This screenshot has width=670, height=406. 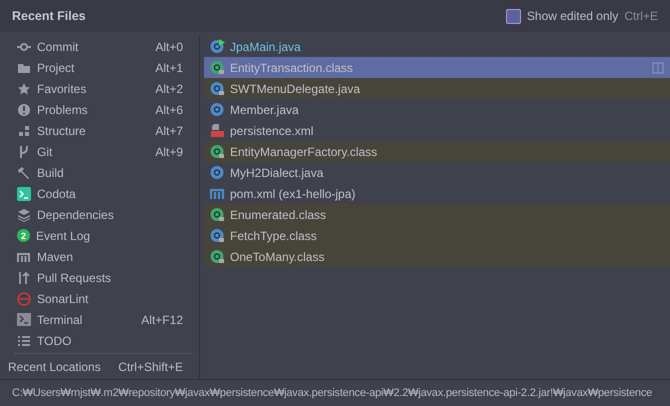 What do you see at coordinates (277, 173) in the screenshot?
I see `file-name: MyH2Dialect.java` at bounding box center [277, 173].